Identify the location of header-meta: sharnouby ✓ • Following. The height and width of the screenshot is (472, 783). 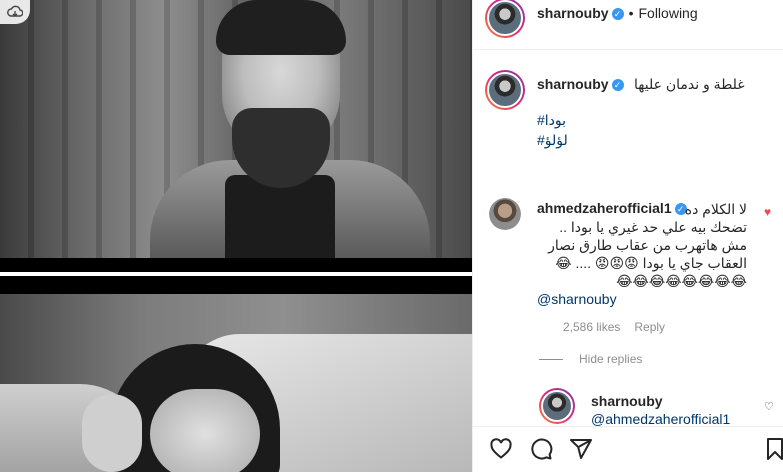
(617, 14).